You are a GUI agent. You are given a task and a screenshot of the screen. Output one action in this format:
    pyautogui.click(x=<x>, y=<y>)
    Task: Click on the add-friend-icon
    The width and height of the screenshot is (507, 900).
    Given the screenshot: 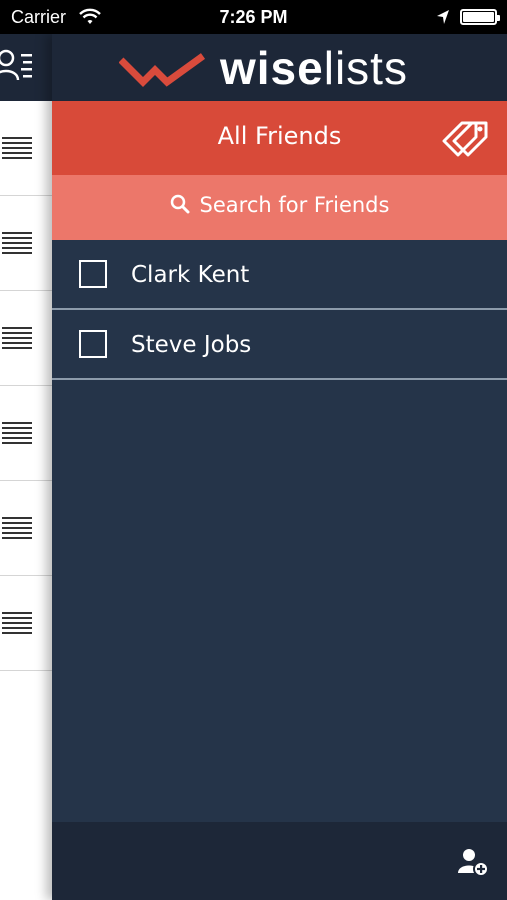 What is the action you would take?
    pyautogui.click(x=473, y=862)
    